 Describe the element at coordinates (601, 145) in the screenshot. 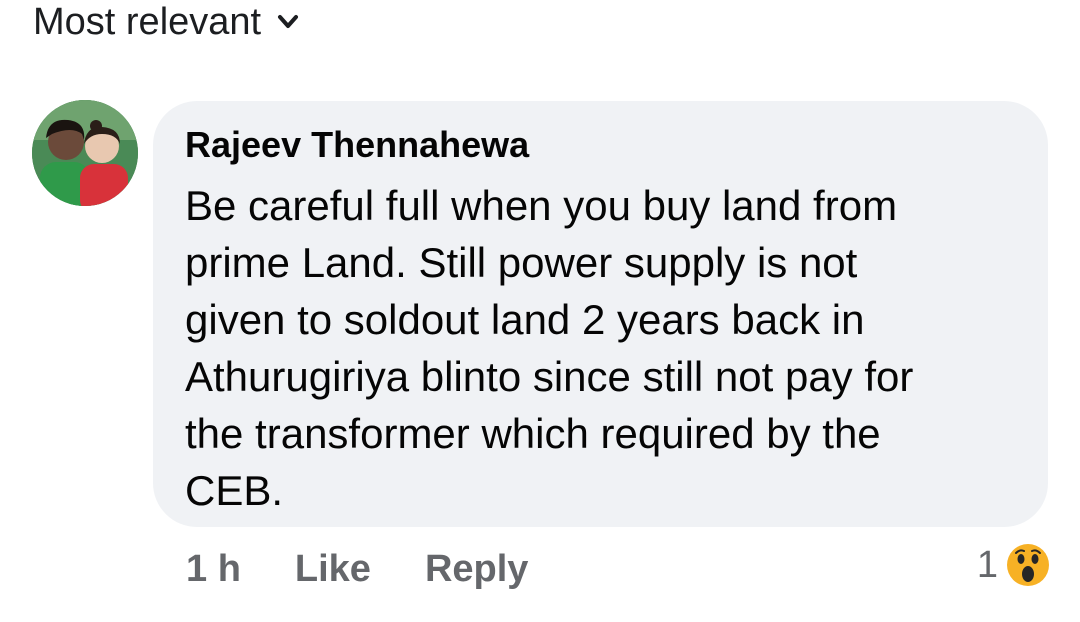

I see `comment-author: Rajeev Thennahewa` at that location.